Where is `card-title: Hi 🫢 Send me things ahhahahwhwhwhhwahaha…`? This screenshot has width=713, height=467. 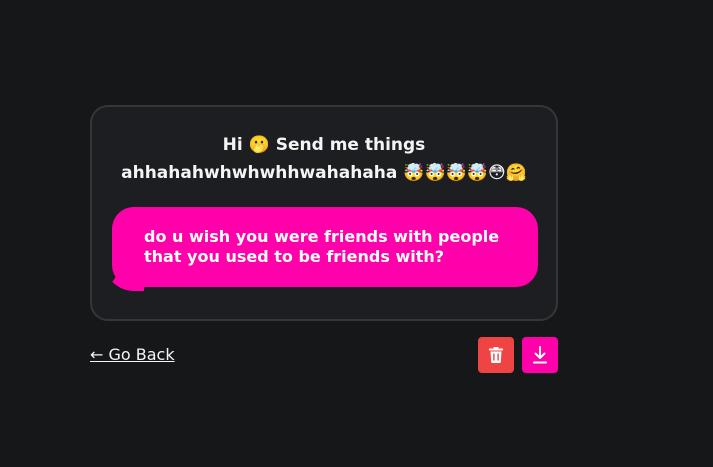
card-title: Hi 🫢 Send me things ahhahahwhwhwhhwahaha… is located at coordinates (324, 159).